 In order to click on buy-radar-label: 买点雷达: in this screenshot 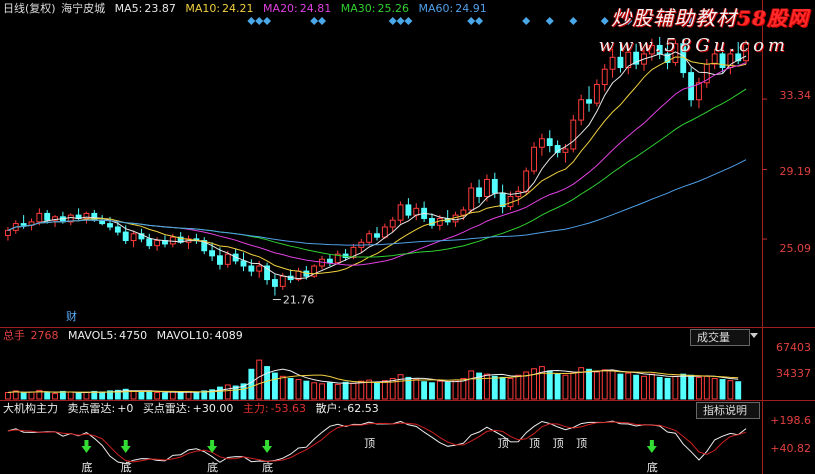, I will do `click(166, 408)`.